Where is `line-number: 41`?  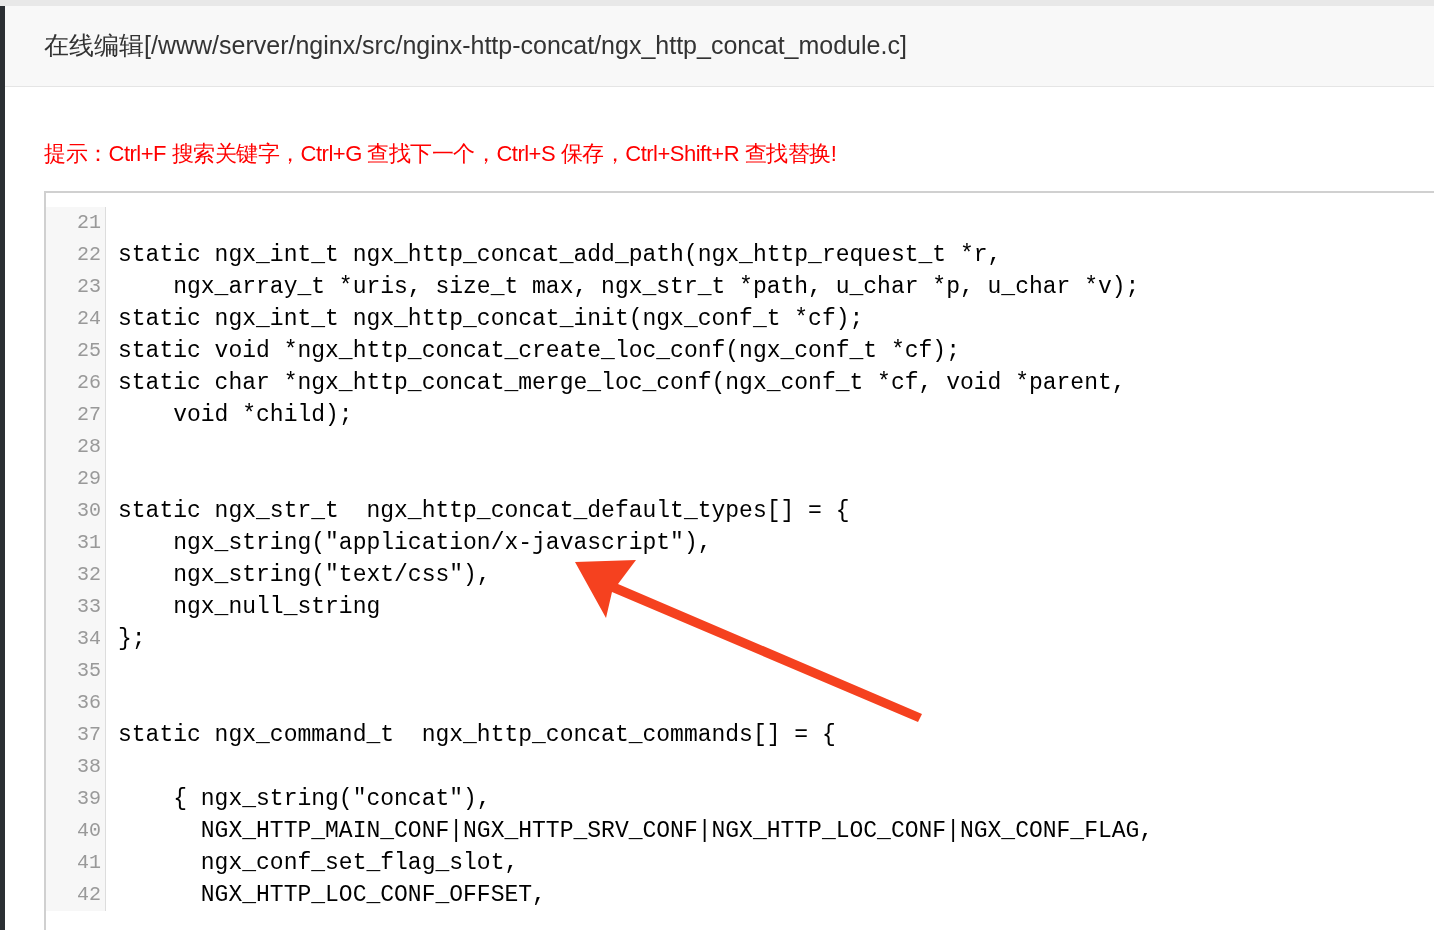
line-number: 41 is located at coordinates (76, 863).